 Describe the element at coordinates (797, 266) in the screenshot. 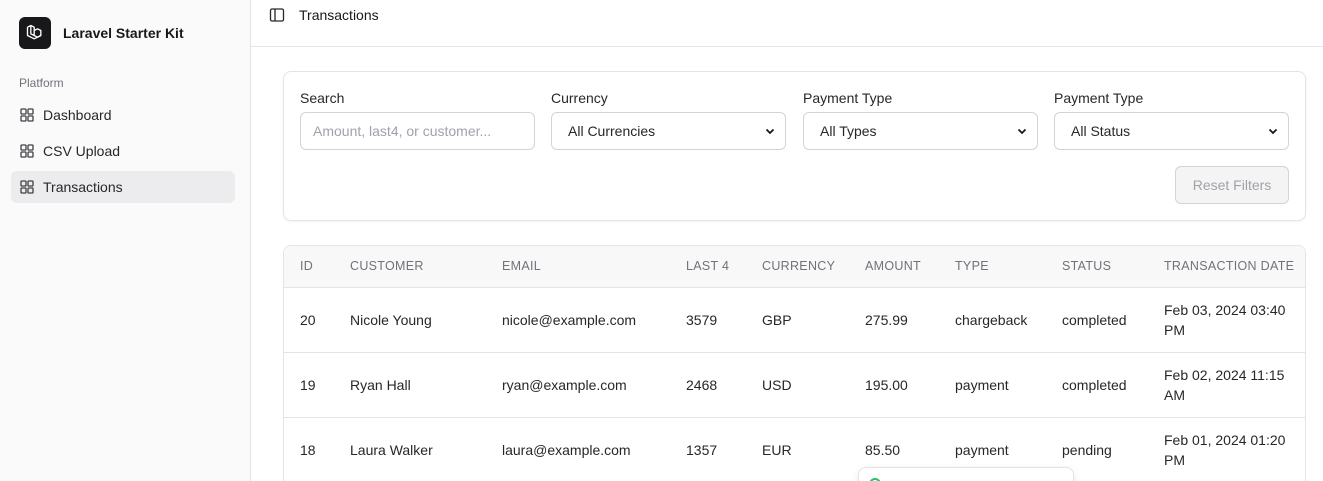

I see `column-header-currency: CURRENCY` at that location.